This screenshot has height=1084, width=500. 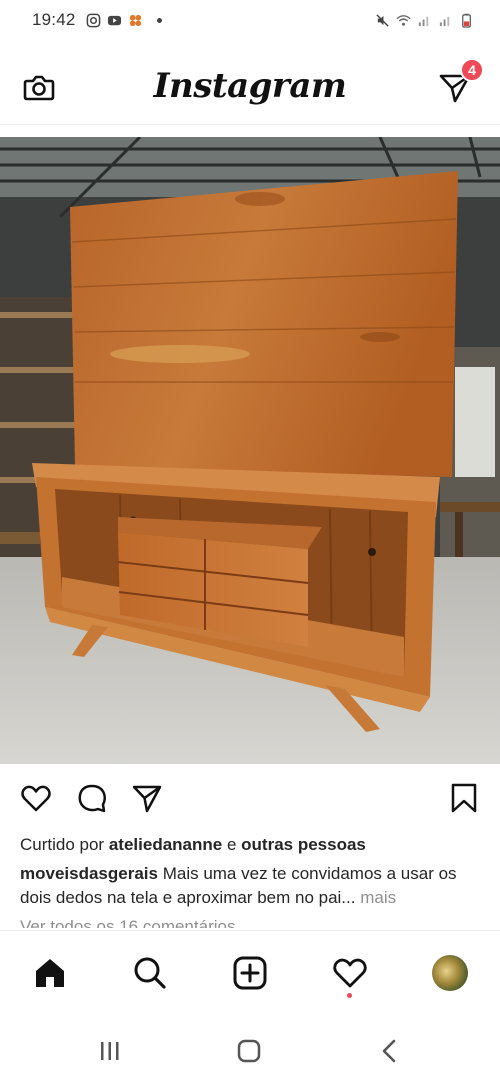 I want to click on system-status-icons, so click(x=424, y=20).